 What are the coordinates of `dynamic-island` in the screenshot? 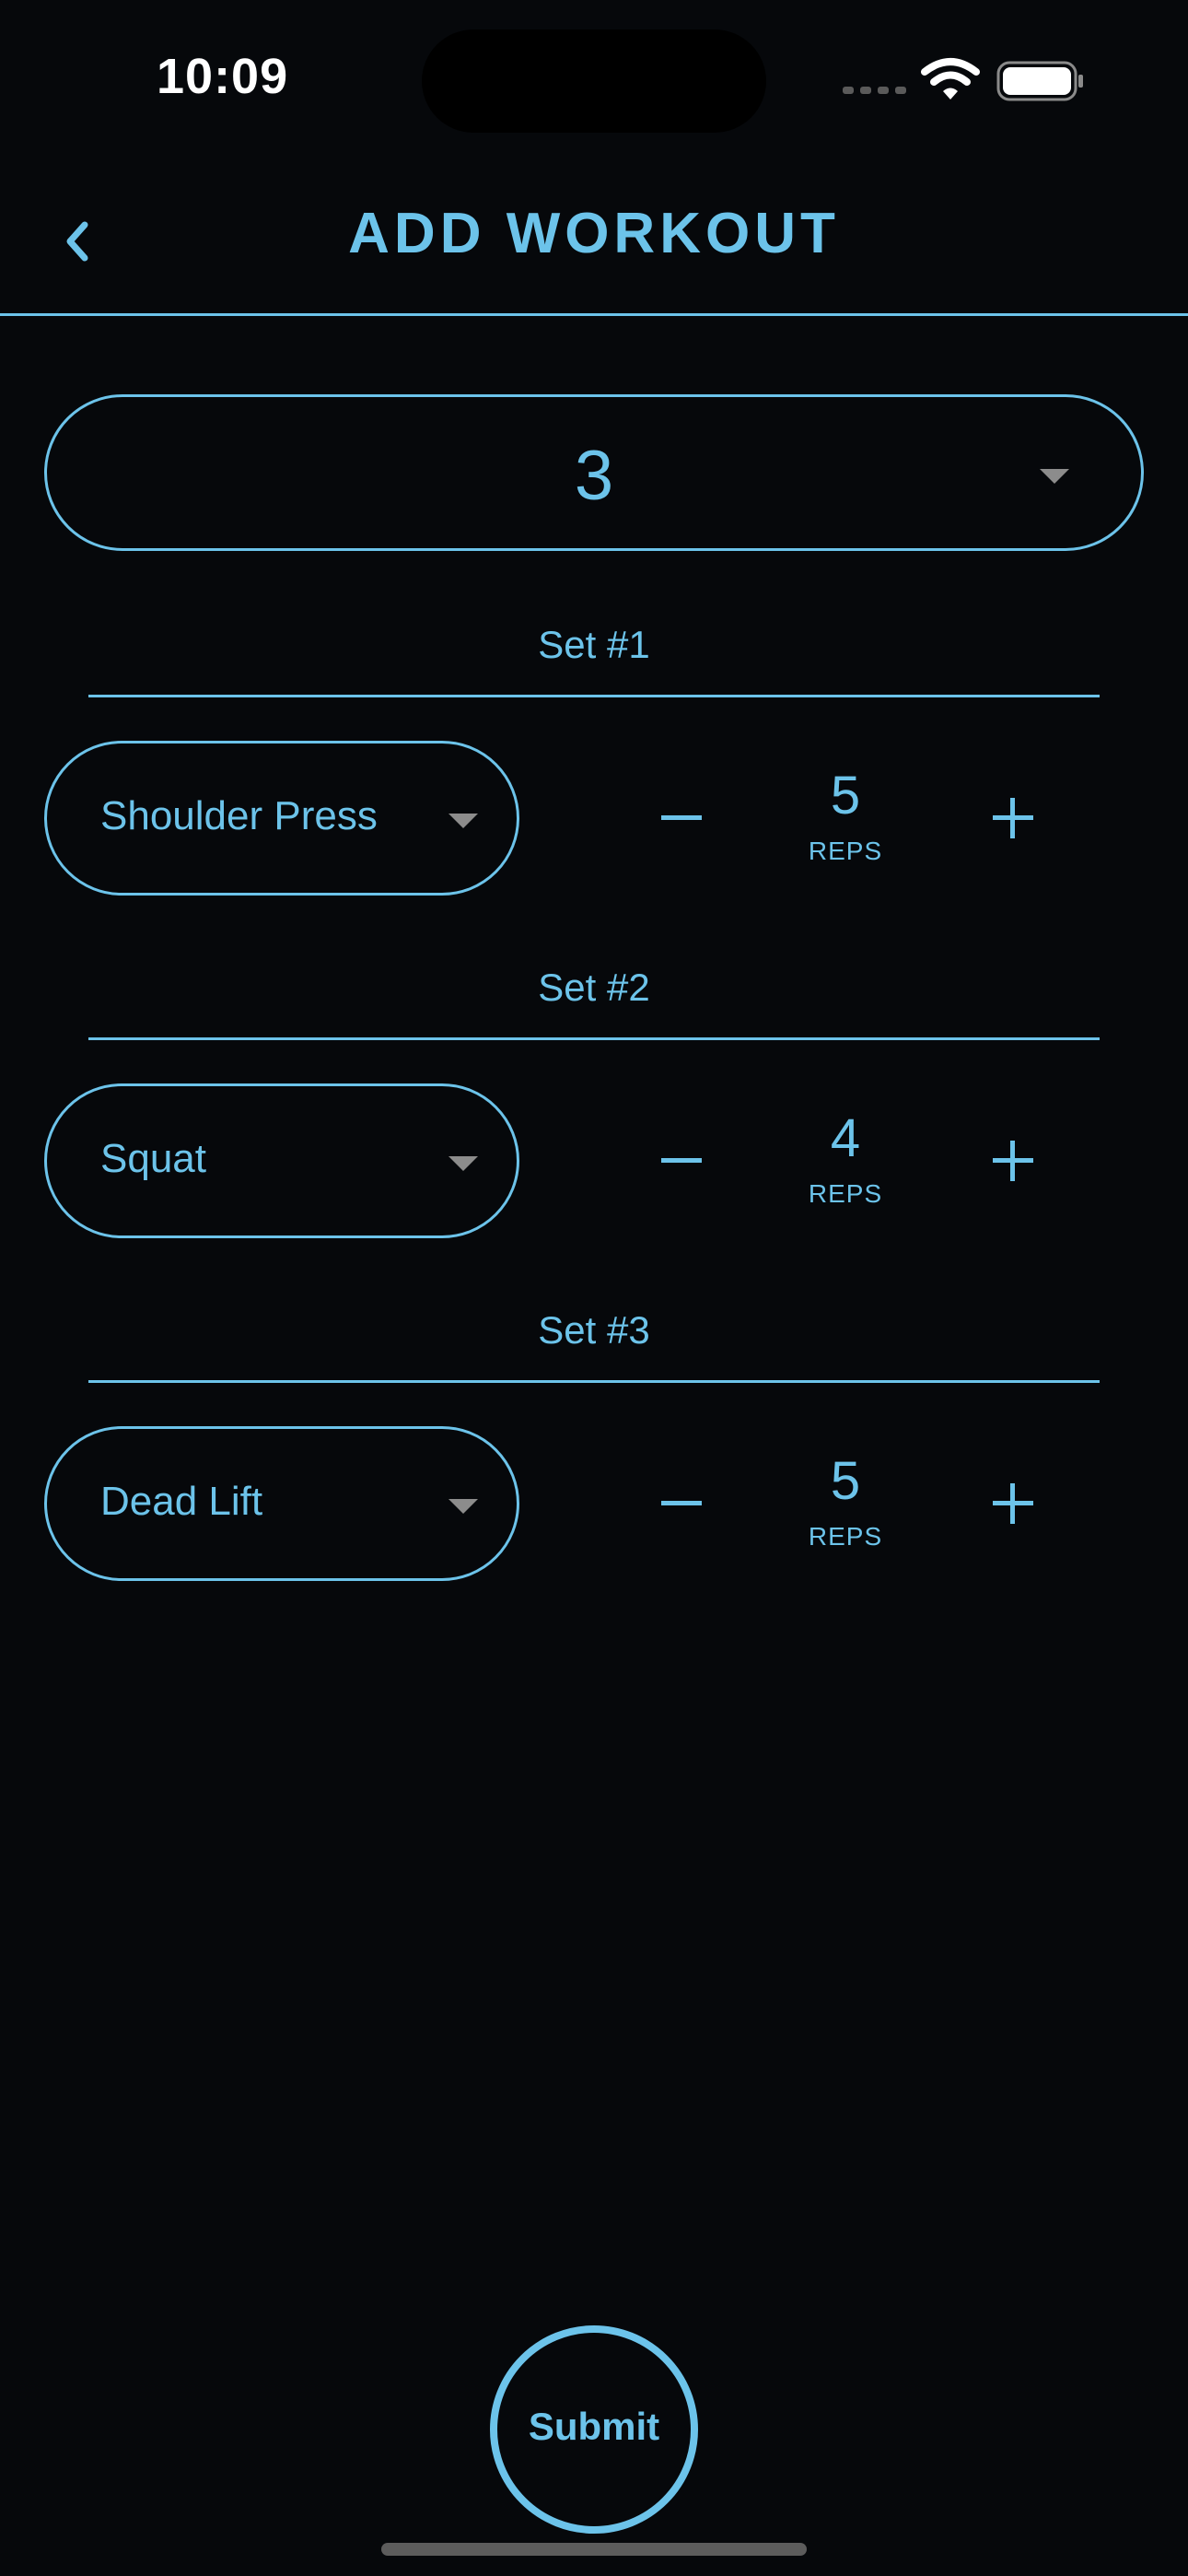 It's located at (594, 81).